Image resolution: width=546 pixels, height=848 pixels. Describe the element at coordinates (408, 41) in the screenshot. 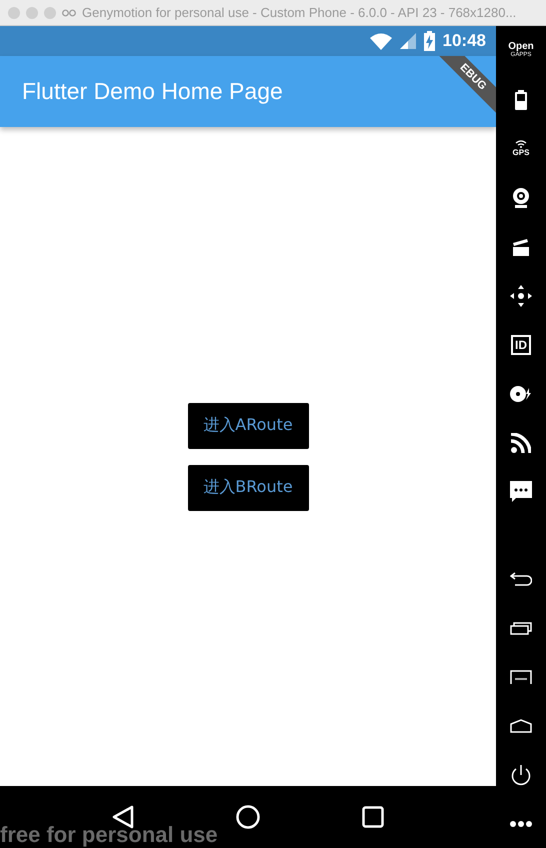

I see `signal-icon` at that location.